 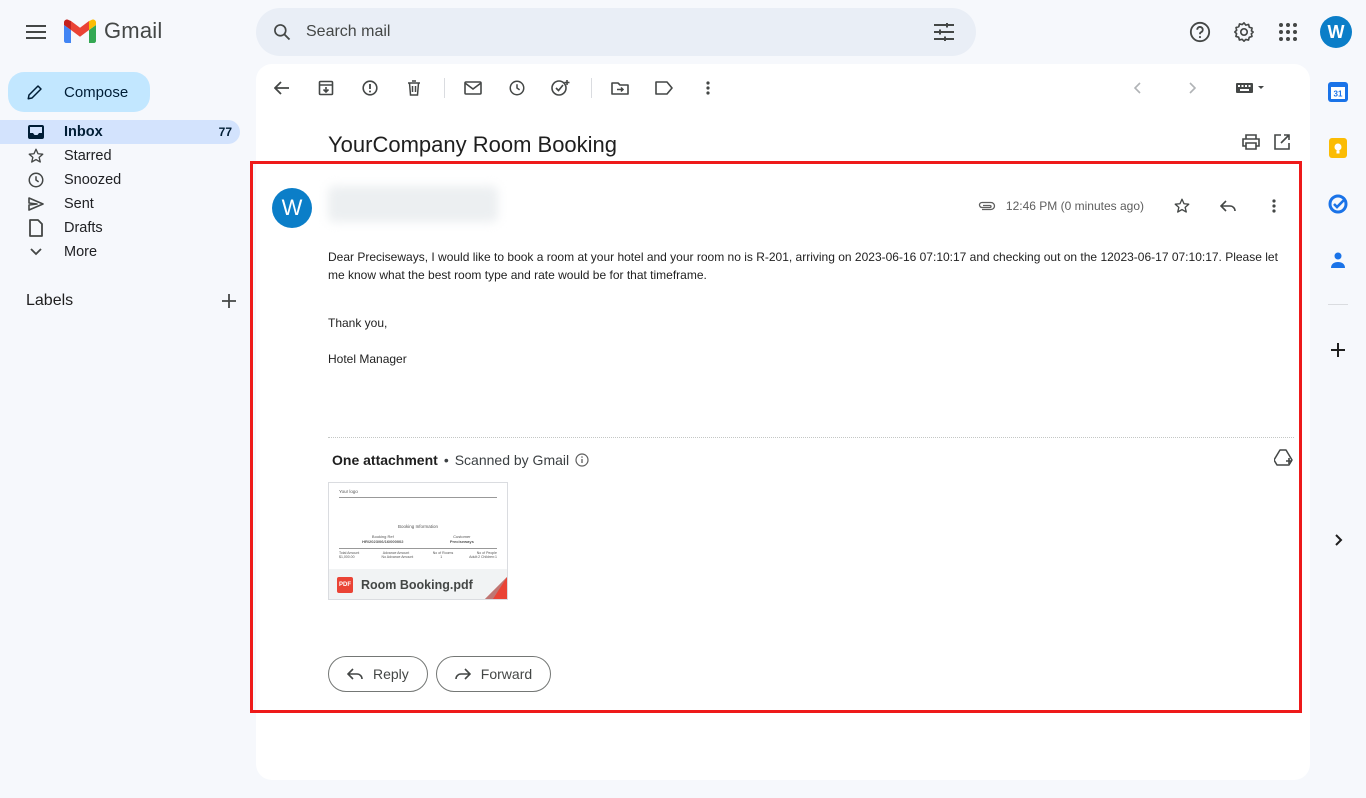 I want to click on app-name: Gmail, so click(x=133, y=30).